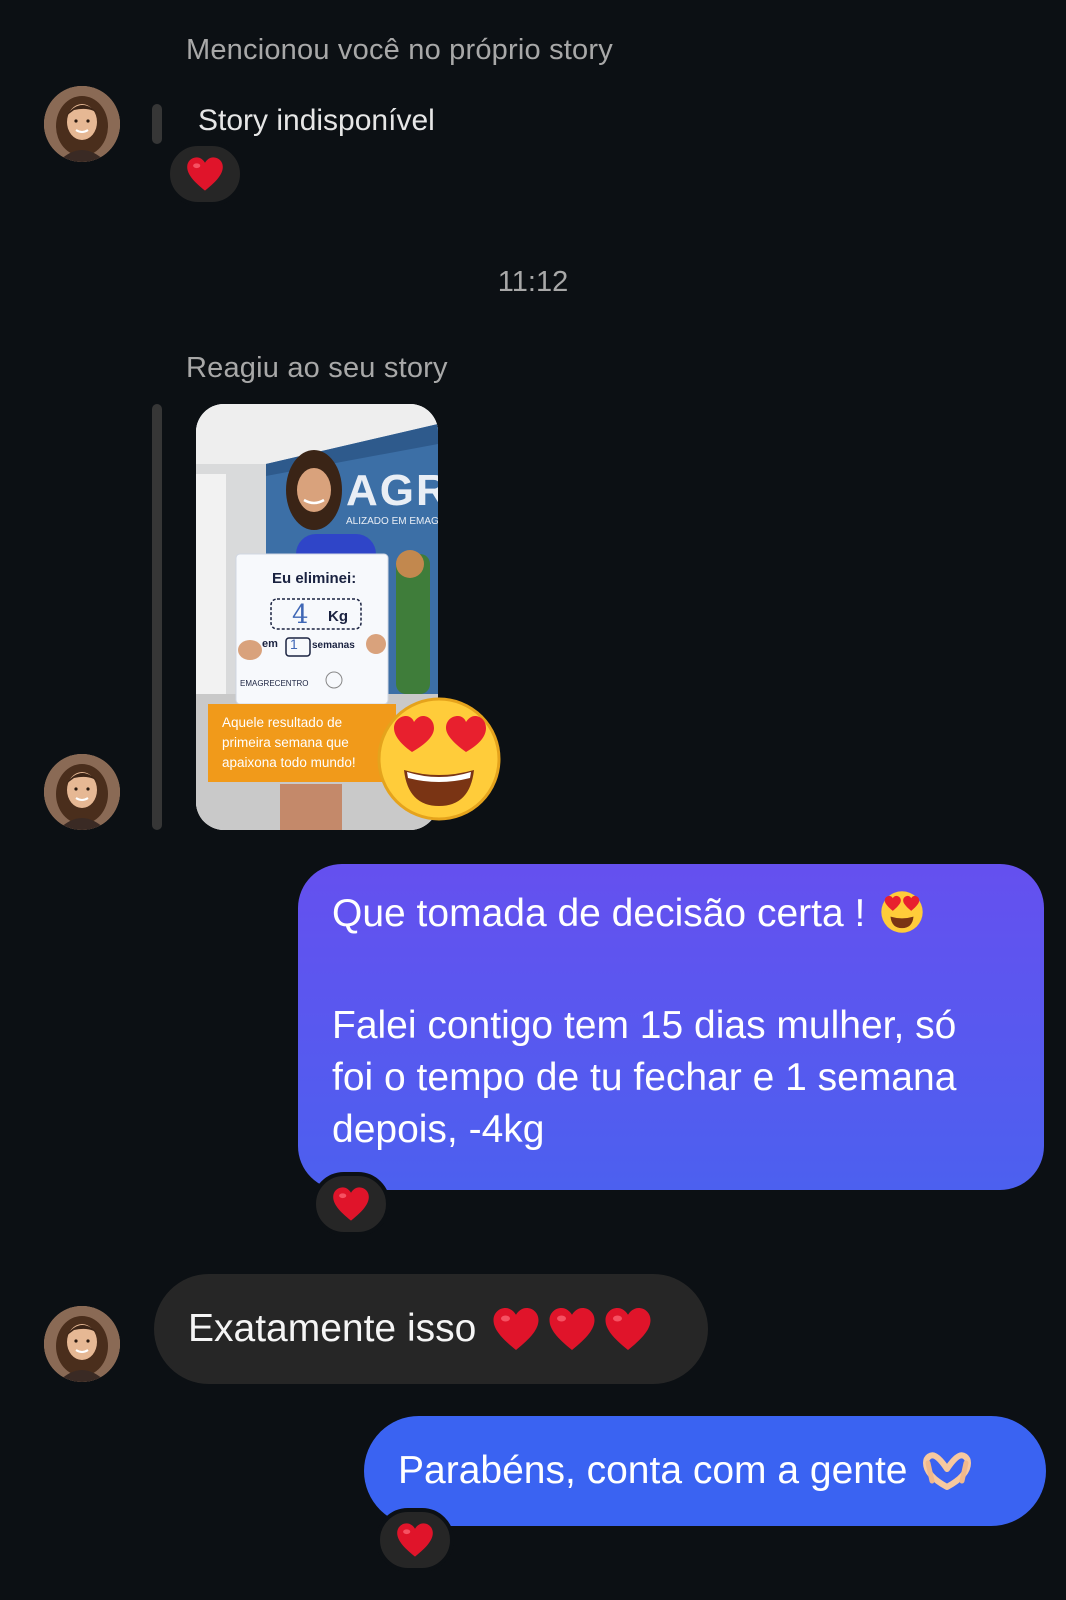 The image size is (1066, 1600). What do you see at coordinates (946, 1471) in the screenshot?
I see `heart-hands-emoji-icon` at bounding box center [946, 1471].